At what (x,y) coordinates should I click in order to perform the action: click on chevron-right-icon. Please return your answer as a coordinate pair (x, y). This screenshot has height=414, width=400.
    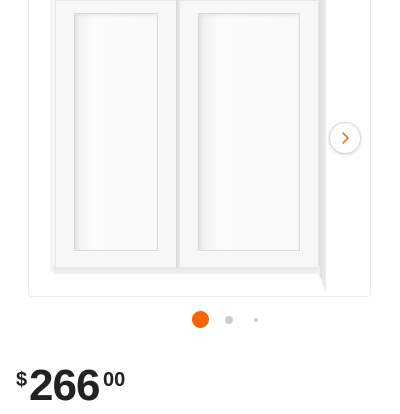
    Looking at the image, I should click on (345, 138).